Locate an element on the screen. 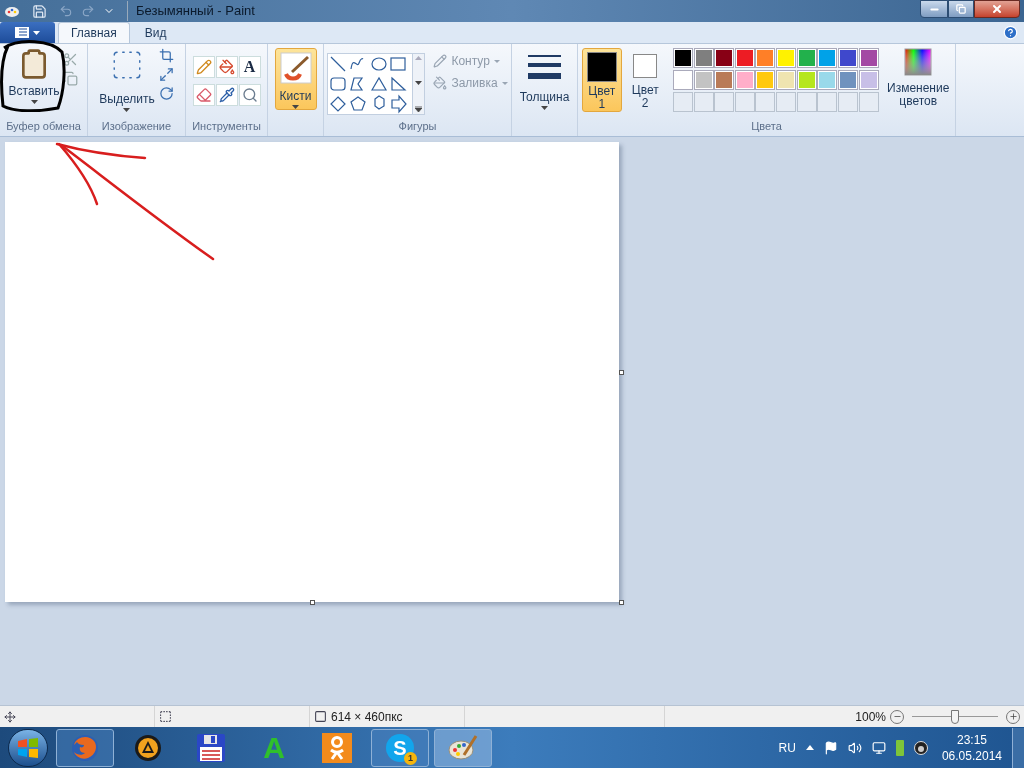  windows-logo-icon is located at coordinates (28, 747).